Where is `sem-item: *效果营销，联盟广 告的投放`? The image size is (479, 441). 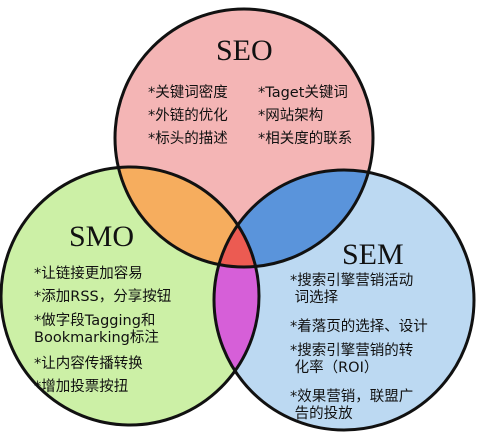
sem-item: *效果营销，联盟广 告的投放 is located at coordinates (352, 406).